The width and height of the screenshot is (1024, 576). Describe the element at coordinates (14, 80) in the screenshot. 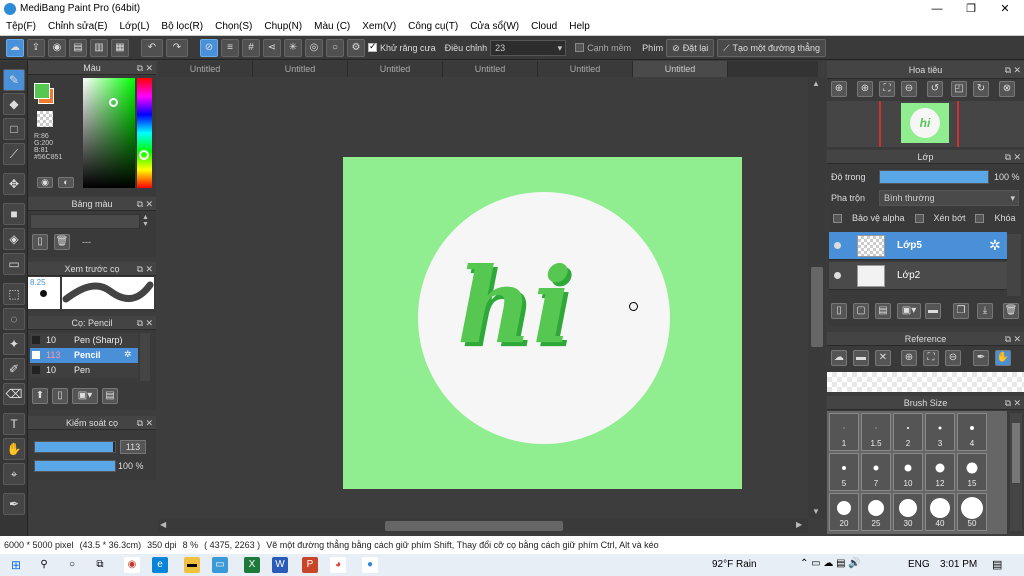

I see `brush-tool-icon: ✎` at that location.